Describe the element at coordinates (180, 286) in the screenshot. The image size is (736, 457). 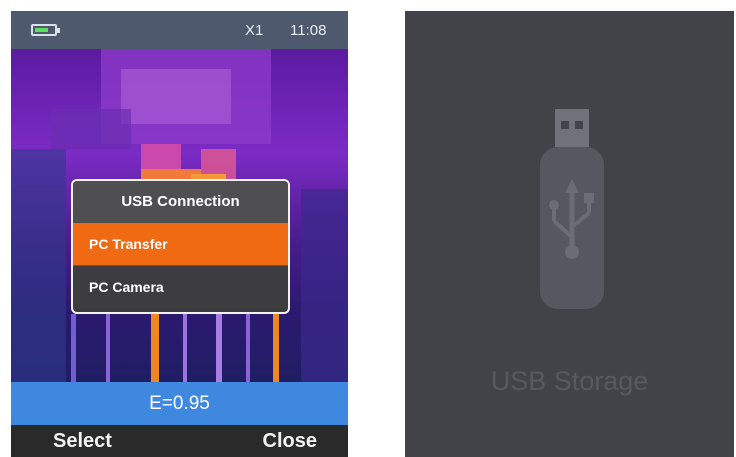
I see `menu-item-pc-camera: PC Camera` at that location.